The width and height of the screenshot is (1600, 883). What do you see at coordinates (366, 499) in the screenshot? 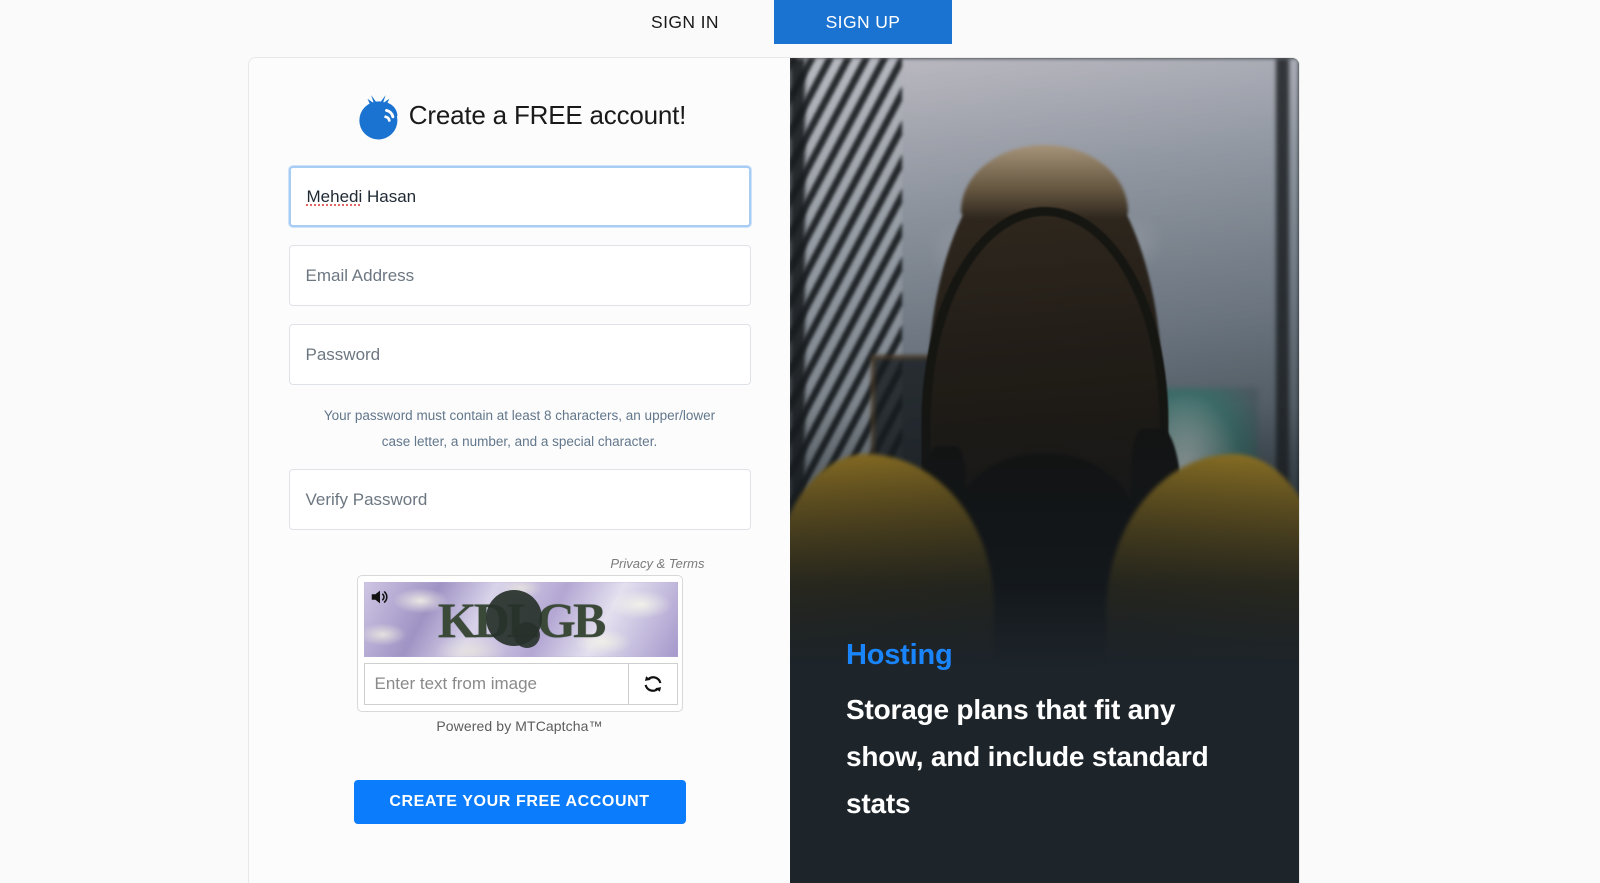
I see `verify-password-placeholder: Verify Password` at bounding box center [366, 499].